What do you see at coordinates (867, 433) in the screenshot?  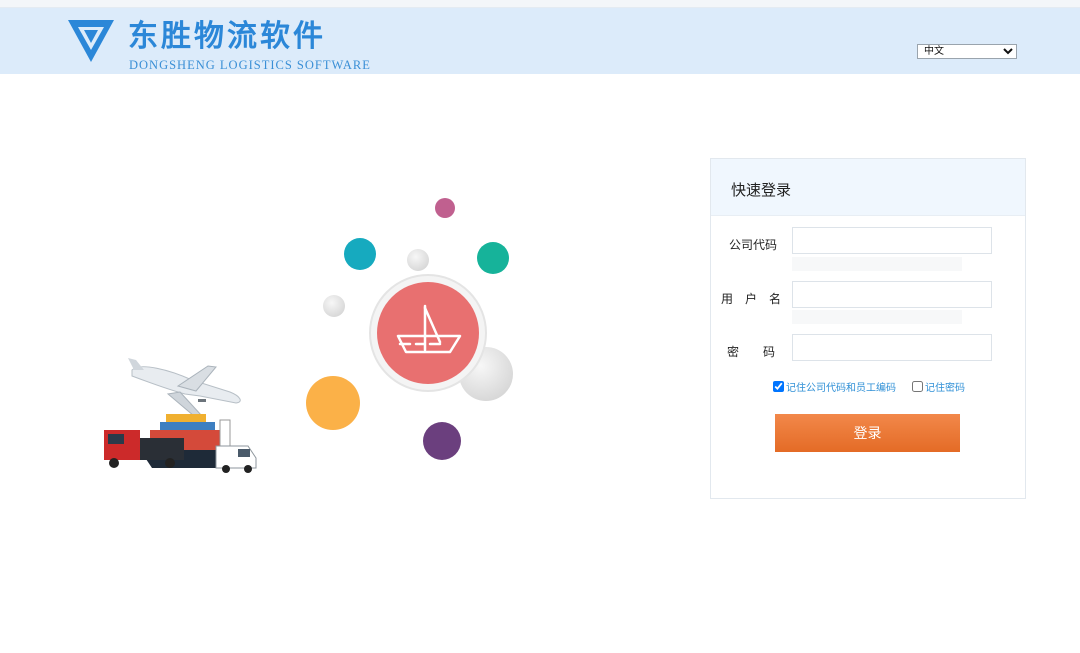 I see `login-button: 登录` at bounding box center [867, 433].